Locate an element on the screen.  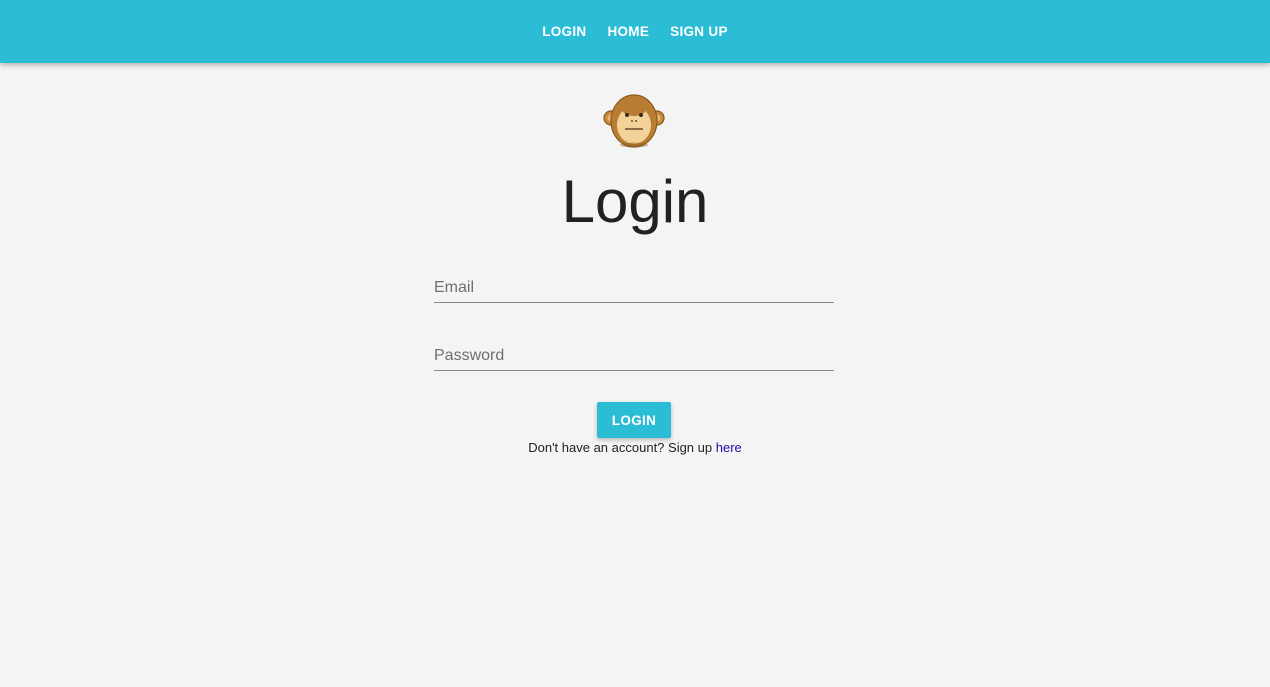
email-field is located at coordinates (634, 288).